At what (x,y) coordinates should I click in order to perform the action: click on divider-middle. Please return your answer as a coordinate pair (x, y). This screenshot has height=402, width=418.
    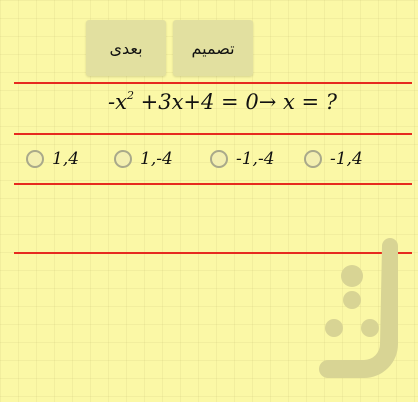
    Looking at the image, I should click on (213, 134).